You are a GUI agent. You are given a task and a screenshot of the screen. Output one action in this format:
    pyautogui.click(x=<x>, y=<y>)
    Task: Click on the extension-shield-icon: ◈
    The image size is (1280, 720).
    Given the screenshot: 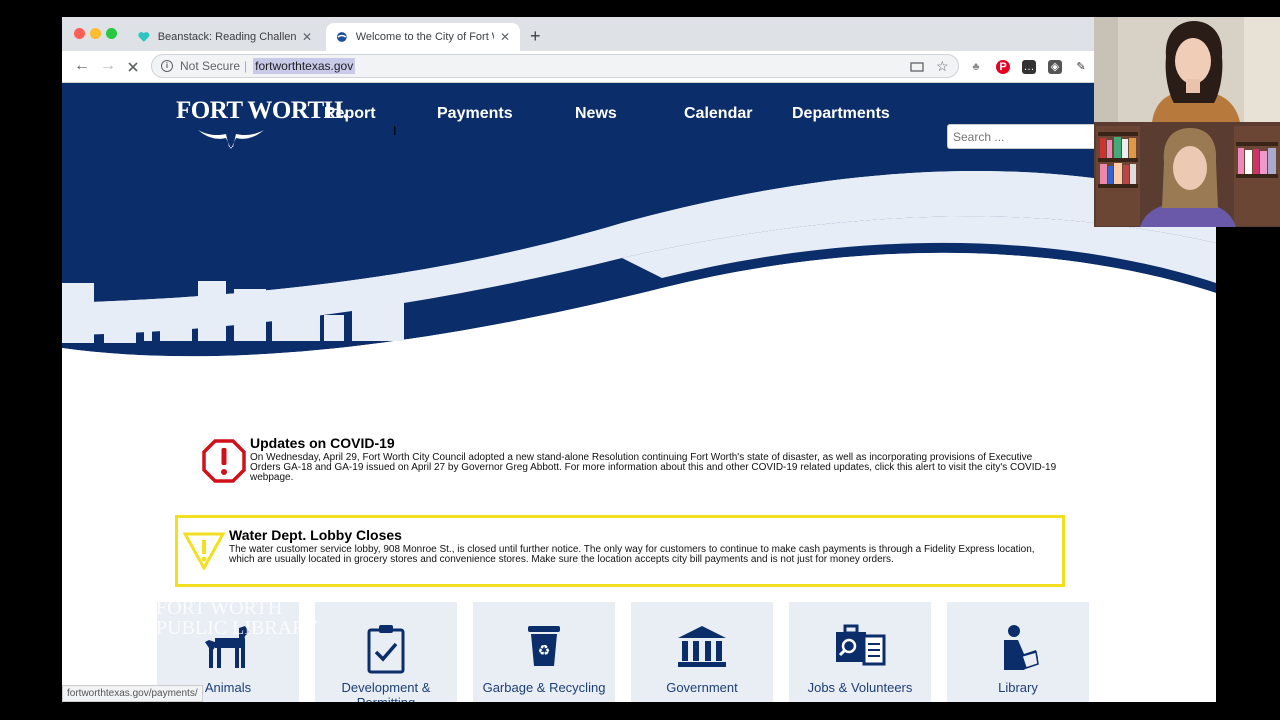 What is the action you would take?
    pyautogui.click(x=1055, y=67)
    